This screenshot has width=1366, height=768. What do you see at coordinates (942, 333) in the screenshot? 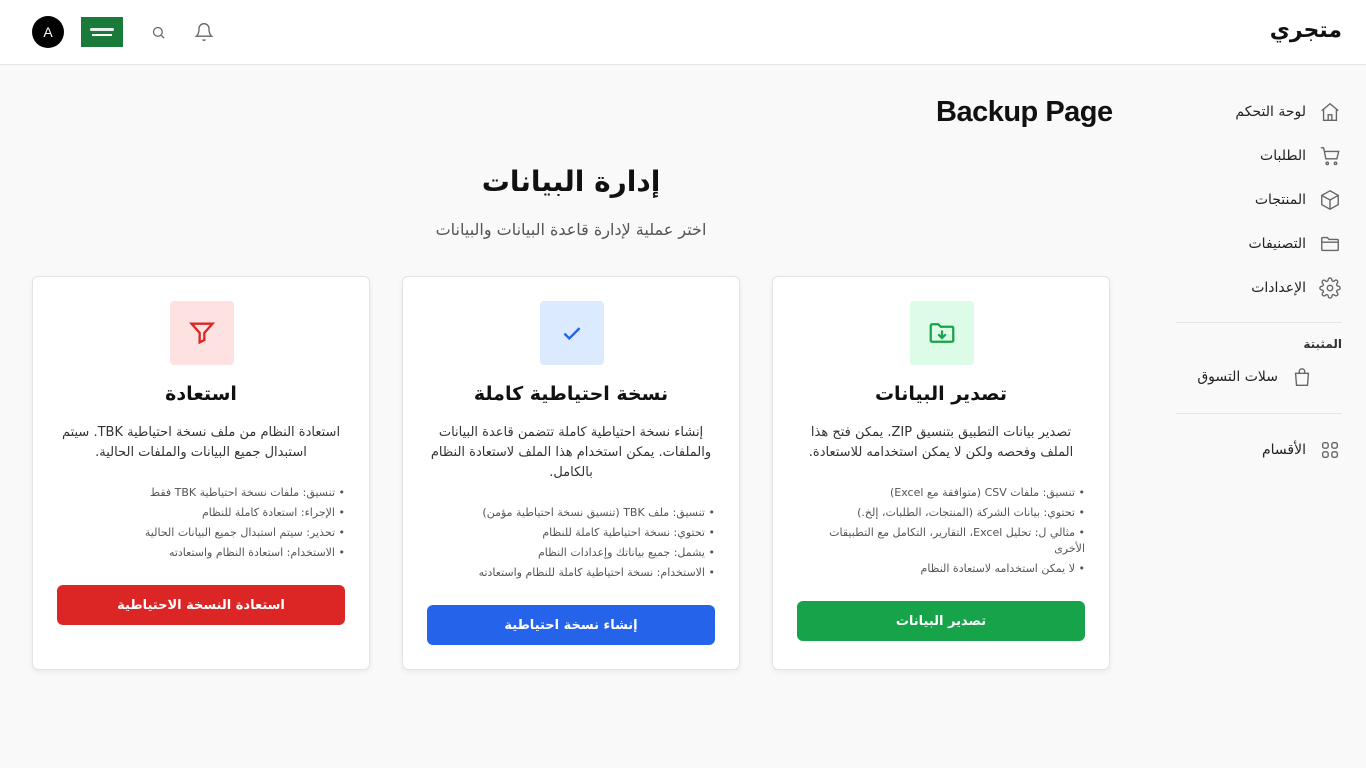
I see `folder-download-icon` at bounding box center [942, 333].